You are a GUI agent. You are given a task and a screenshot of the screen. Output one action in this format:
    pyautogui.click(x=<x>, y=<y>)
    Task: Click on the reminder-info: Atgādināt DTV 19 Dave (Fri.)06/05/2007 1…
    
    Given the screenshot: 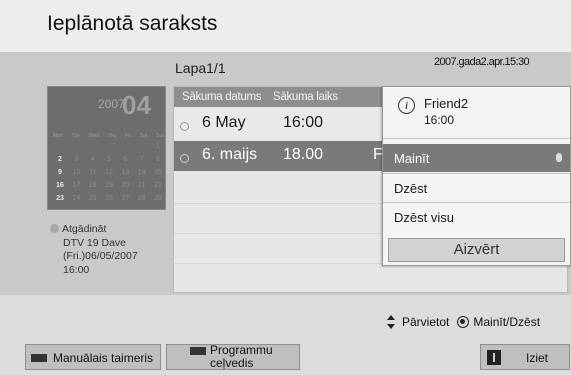 What is the action you would take?
    pyautogui.click(x=94, y=250)
    